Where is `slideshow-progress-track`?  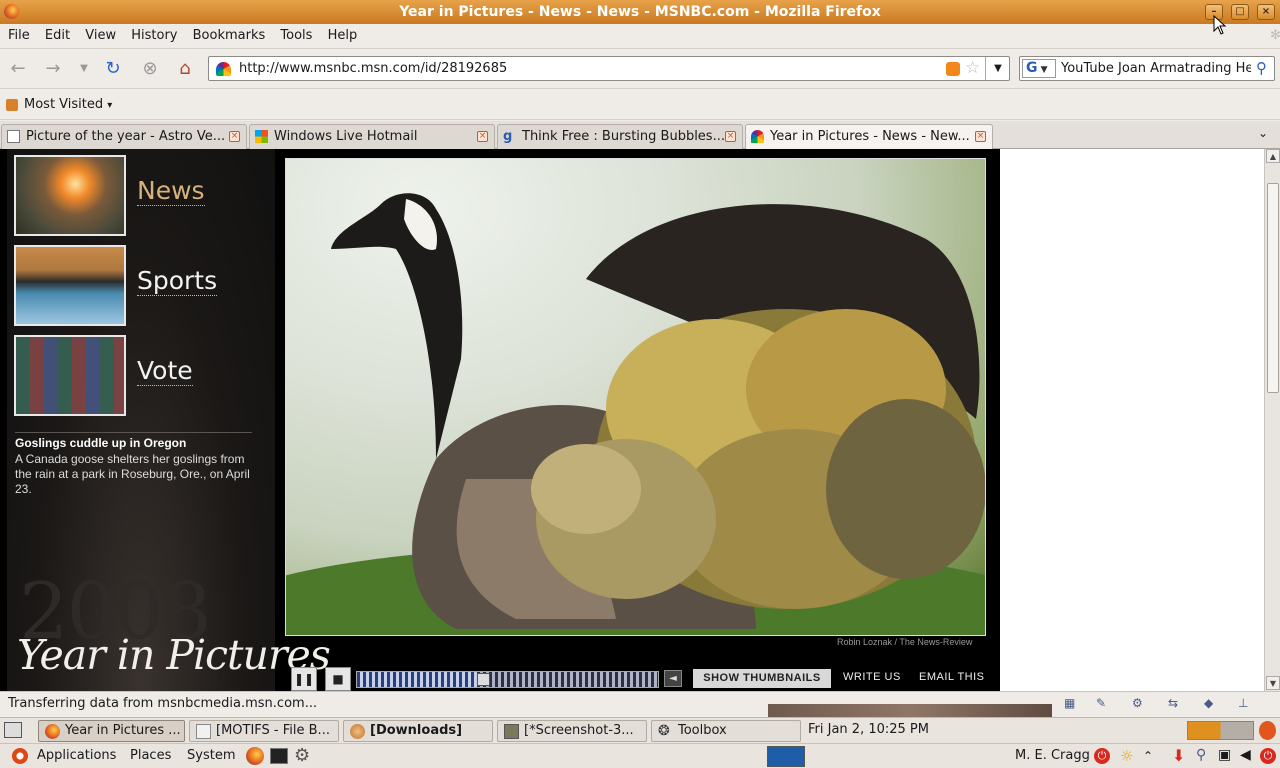
slideshow-progress-track is located at coordinates (507, 679).